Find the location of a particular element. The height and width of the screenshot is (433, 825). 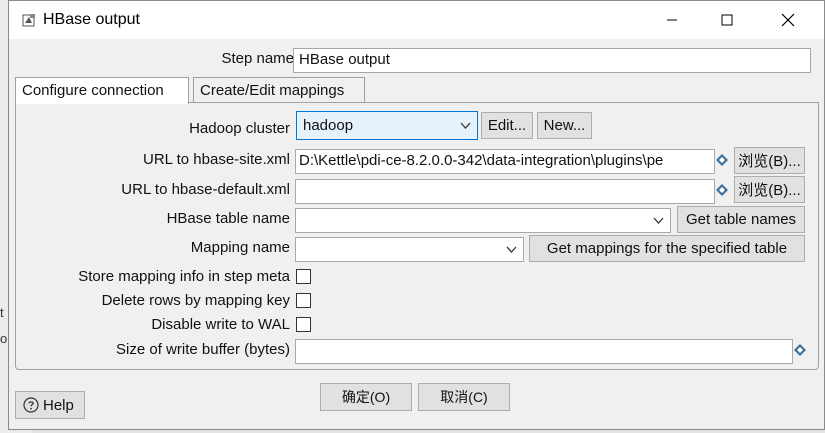

spoon-app-icon is located at coordinates (28, 20).